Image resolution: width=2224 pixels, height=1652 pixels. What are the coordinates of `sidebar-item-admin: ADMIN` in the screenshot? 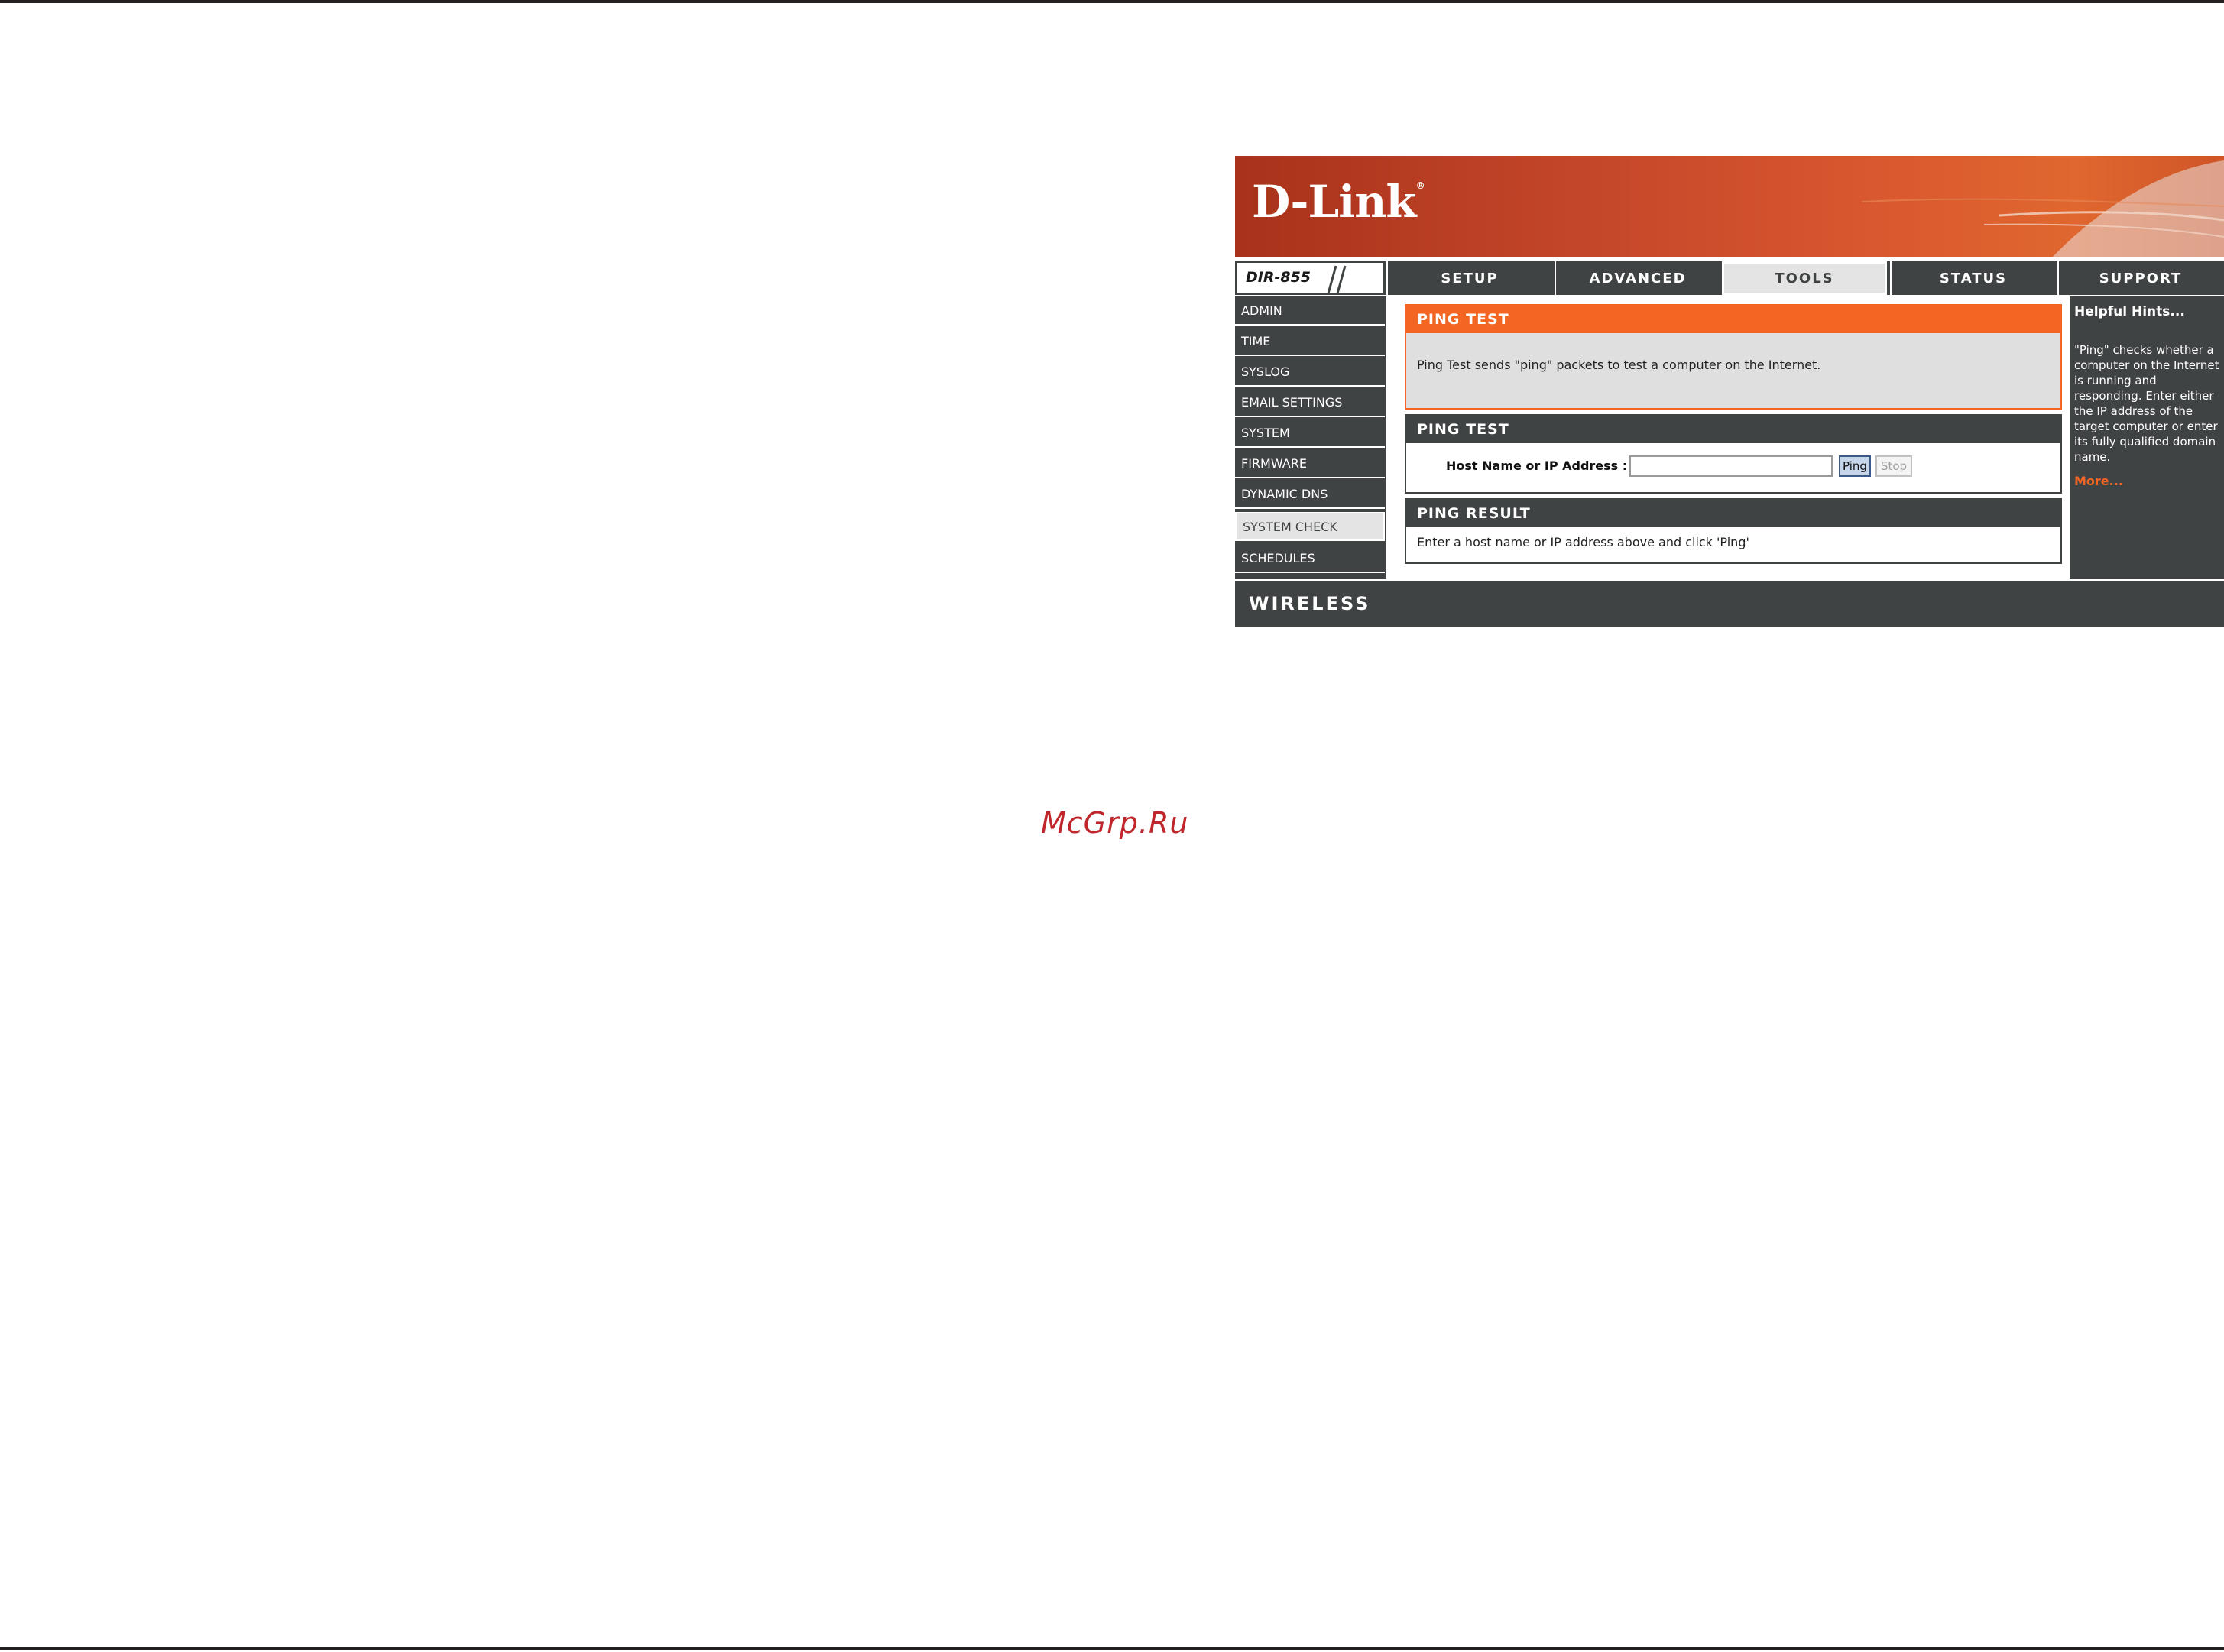 It's located at (1310, 311).